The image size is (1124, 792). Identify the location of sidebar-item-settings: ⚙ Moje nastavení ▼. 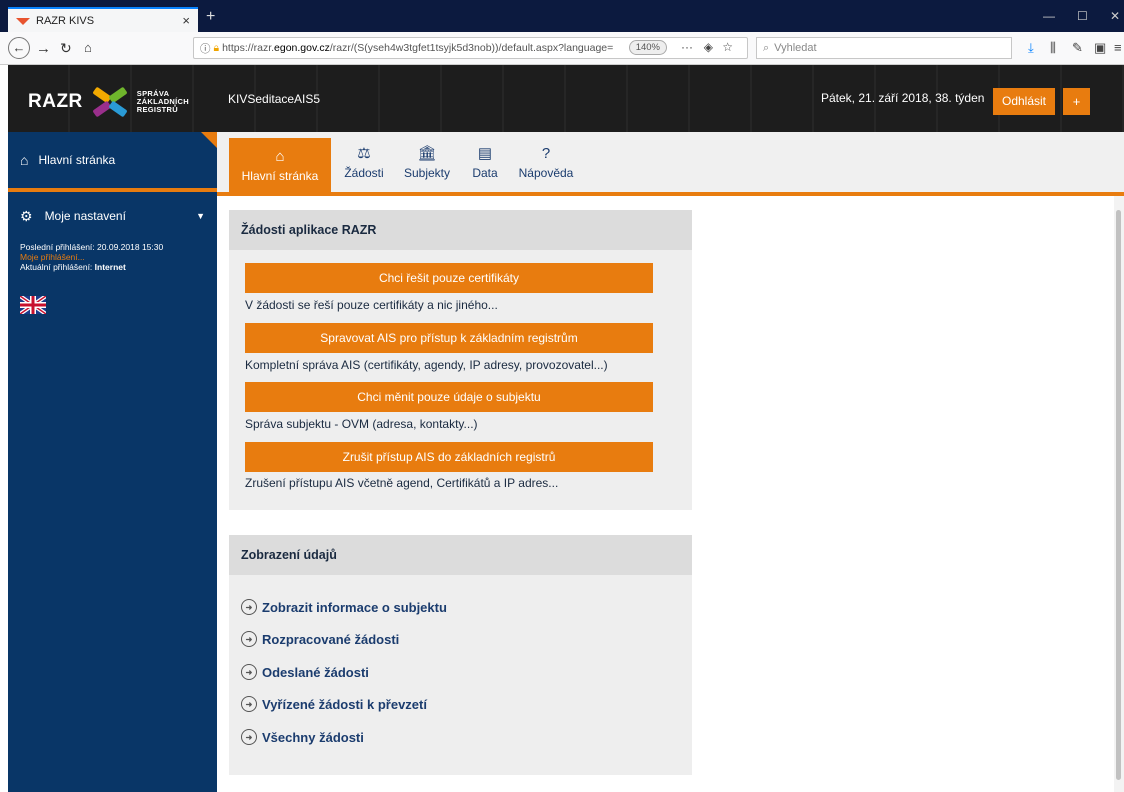
(112, 216).